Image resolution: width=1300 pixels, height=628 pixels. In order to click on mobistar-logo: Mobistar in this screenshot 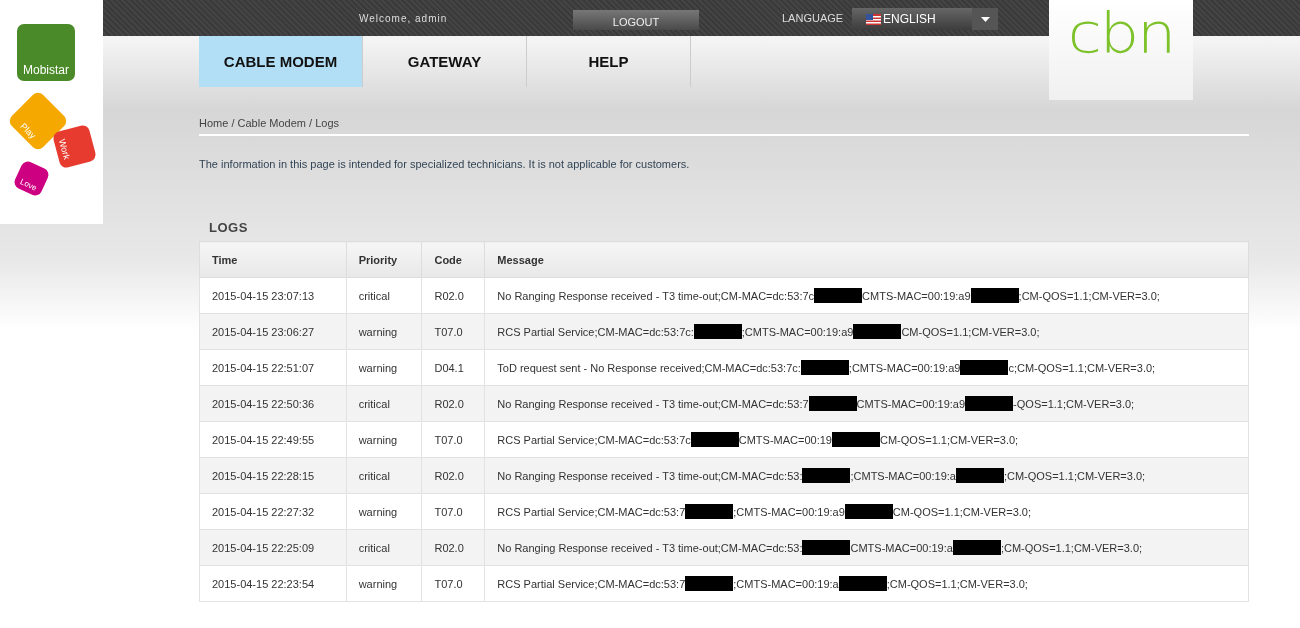, I will do `click(46, 52)`.